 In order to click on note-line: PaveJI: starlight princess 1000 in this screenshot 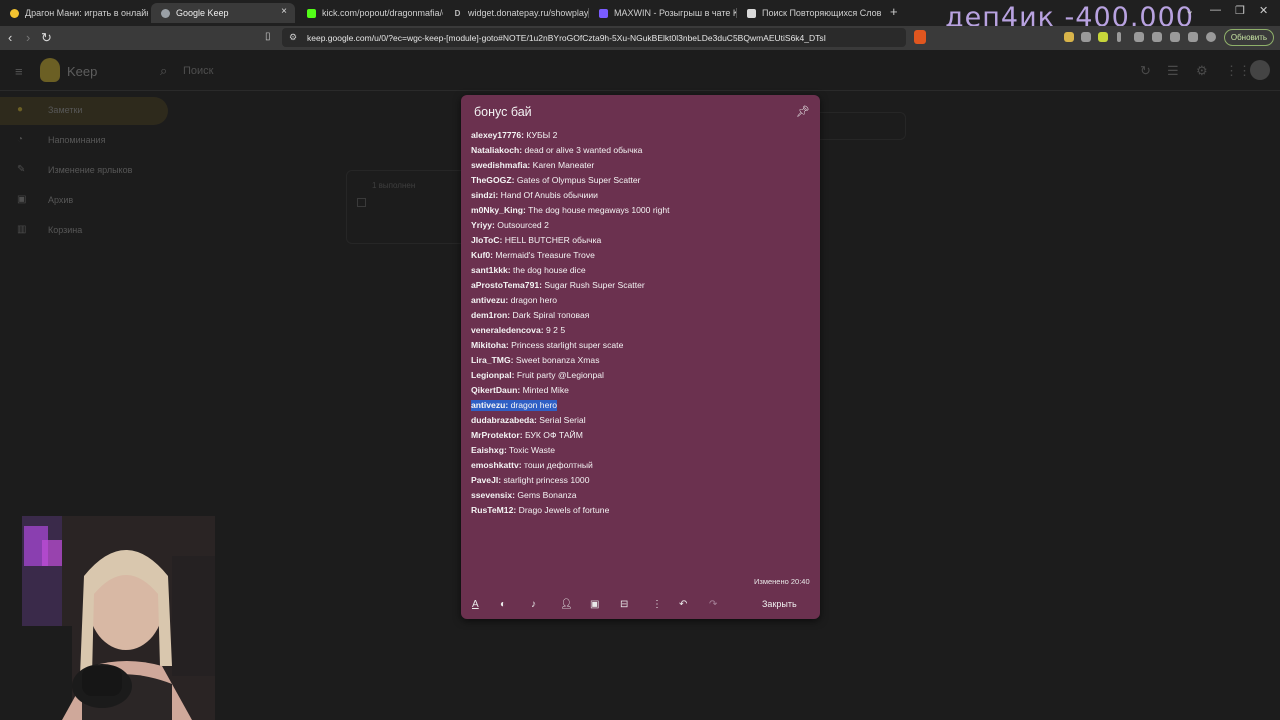, I will do `click(530, 480)`.